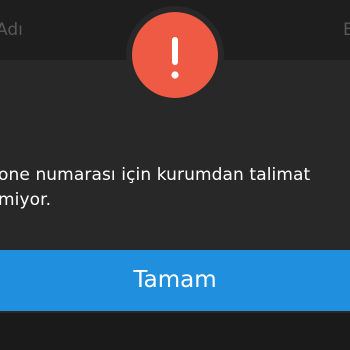 The height and width of the screenshot is (350, 350). Describe the element at coordinates (11, 30) in the screenshot. I see `backdrop-field-label: Adı` at that location.